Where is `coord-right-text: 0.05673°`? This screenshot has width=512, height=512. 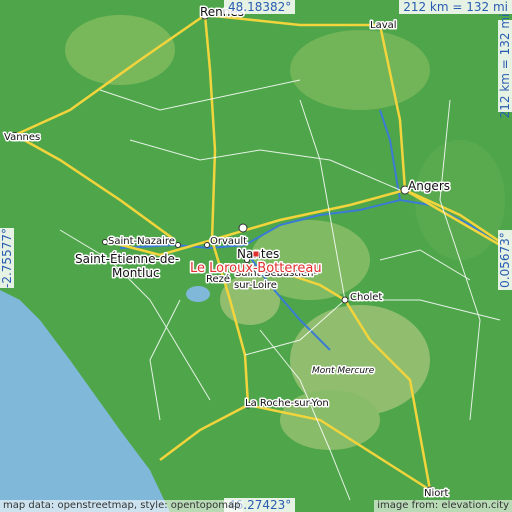 coord-right-text: 0.05673° is located at coordinates (505, 260).